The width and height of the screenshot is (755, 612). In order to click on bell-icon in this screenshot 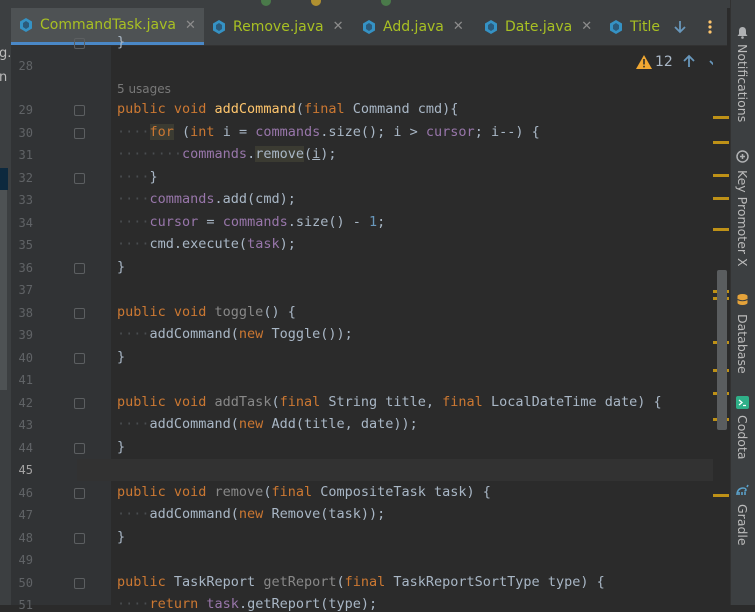, I will do `click(742, 33)`.